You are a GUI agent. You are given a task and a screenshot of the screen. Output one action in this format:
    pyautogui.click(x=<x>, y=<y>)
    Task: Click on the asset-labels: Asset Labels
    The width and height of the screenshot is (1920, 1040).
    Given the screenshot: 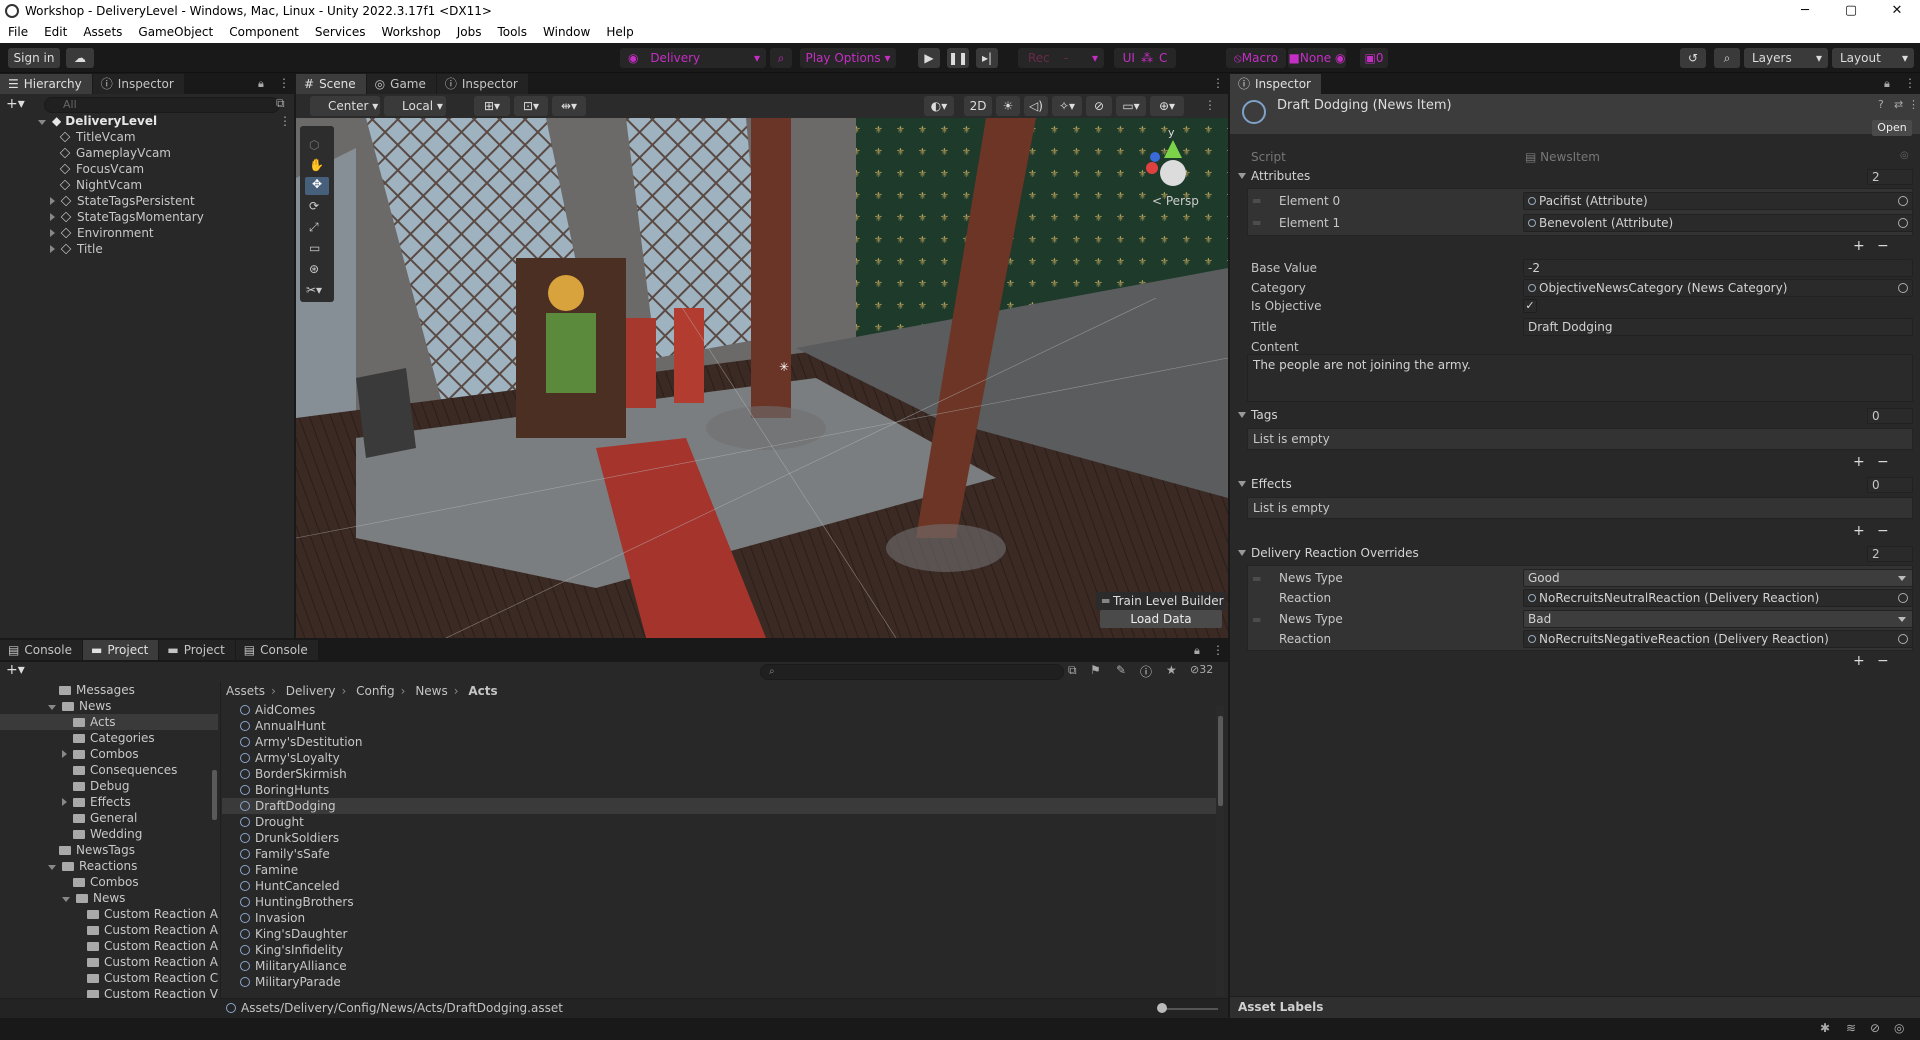 What is the action you would take?
    pyautogui.click(x=1280, y=1007)
    